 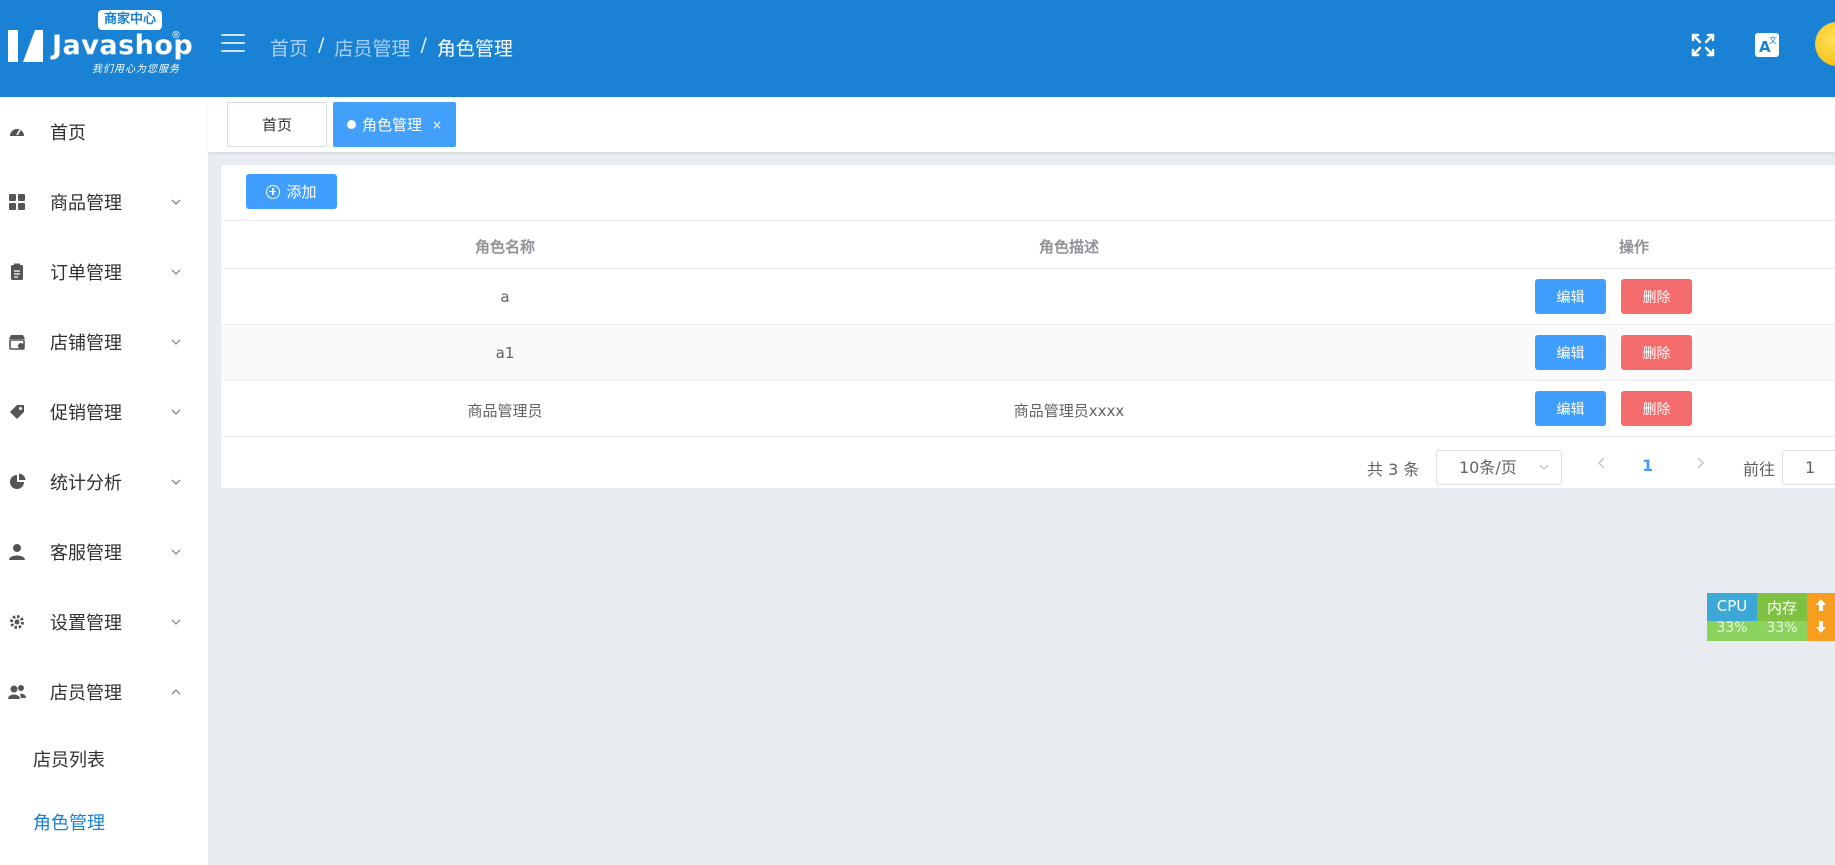 I want to click on cpu-value: 33%, so click(x=1732, y=628).